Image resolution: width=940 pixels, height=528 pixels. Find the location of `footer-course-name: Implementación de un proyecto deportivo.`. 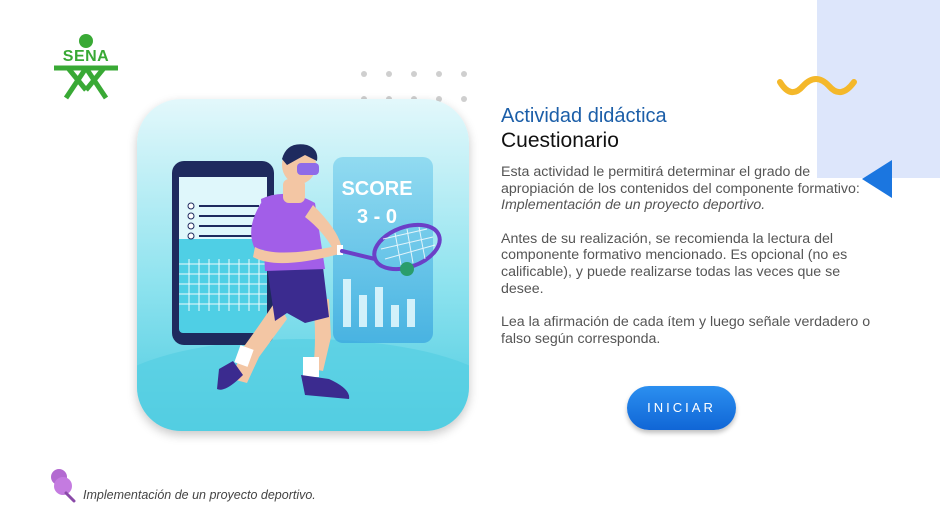

footer-course-name: Implementación de un proyecto deportivo. is located at coordinates (199, 495).